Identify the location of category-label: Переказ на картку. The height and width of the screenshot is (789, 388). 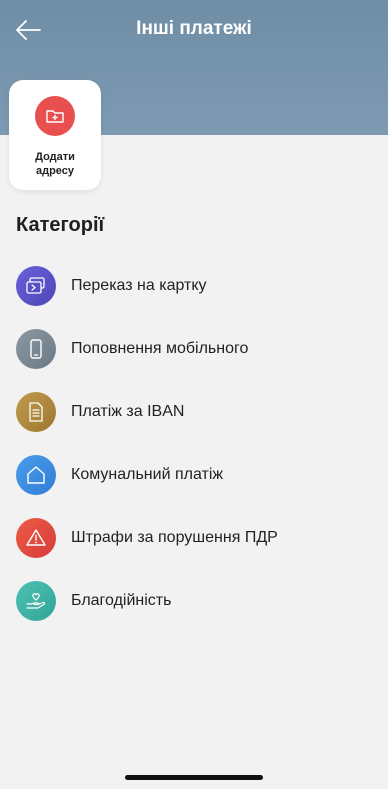
(139, 285).